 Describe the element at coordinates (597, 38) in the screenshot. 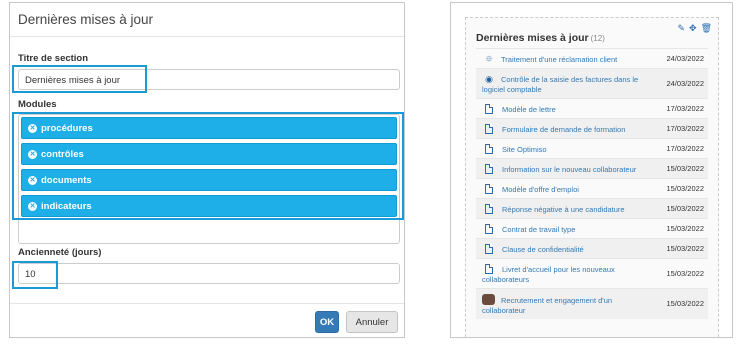

I see `widget-count: (12)` at that location.